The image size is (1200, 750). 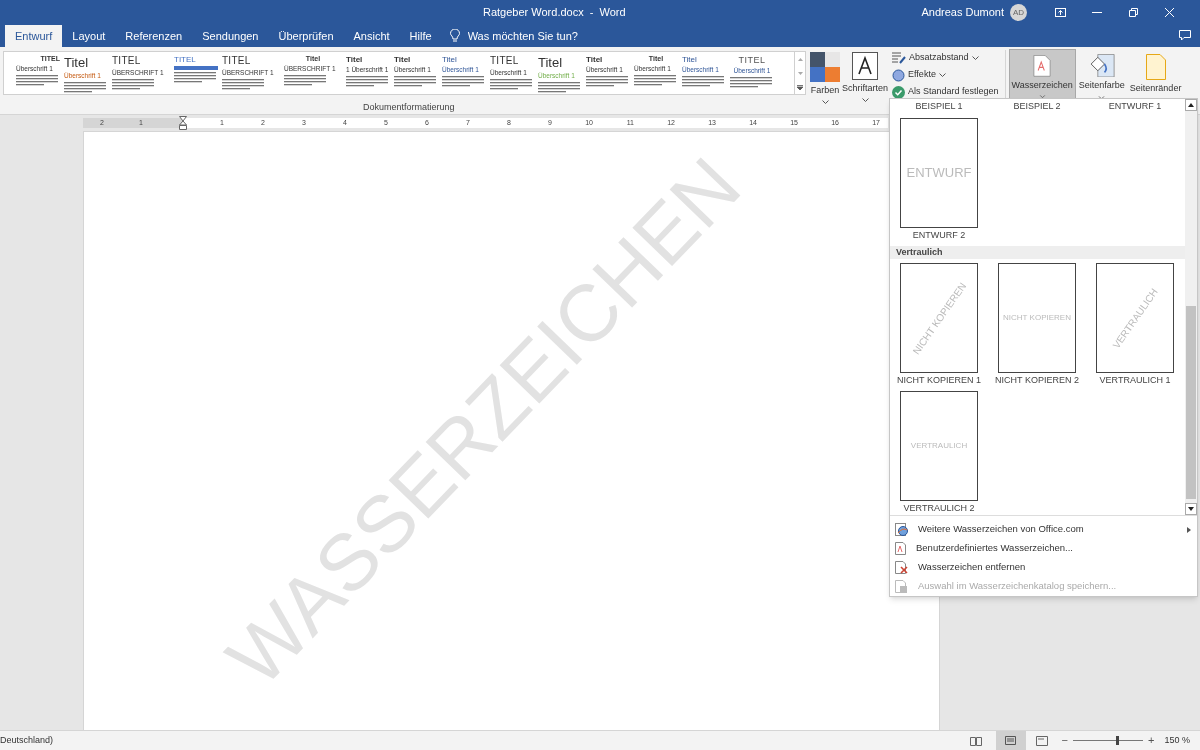 What do you see at coordinates (554, 13) in the screenshot?
I see `window-title: Ratgeber Word.docx - Word` at bounding box center [554, 13].